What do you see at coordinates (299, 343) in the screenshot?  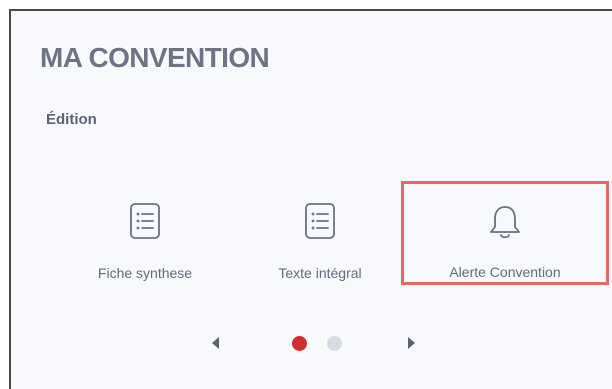 I see `pagination-dot-active` at bounding box center [299, 343].